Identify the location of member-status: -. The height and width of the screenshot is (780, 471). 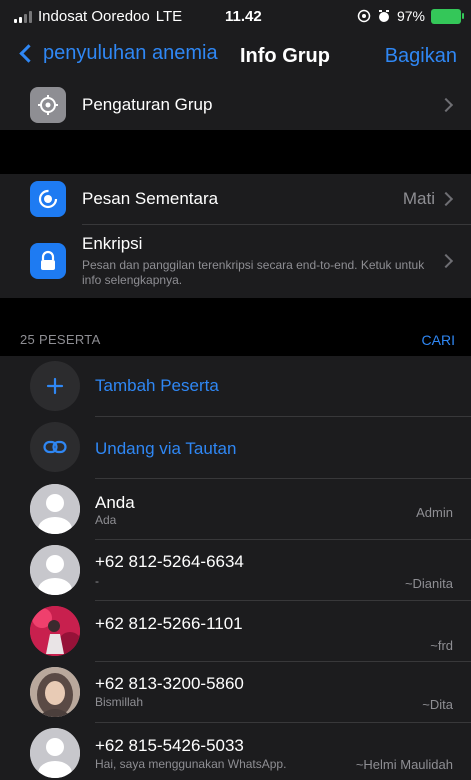
(97, 581).